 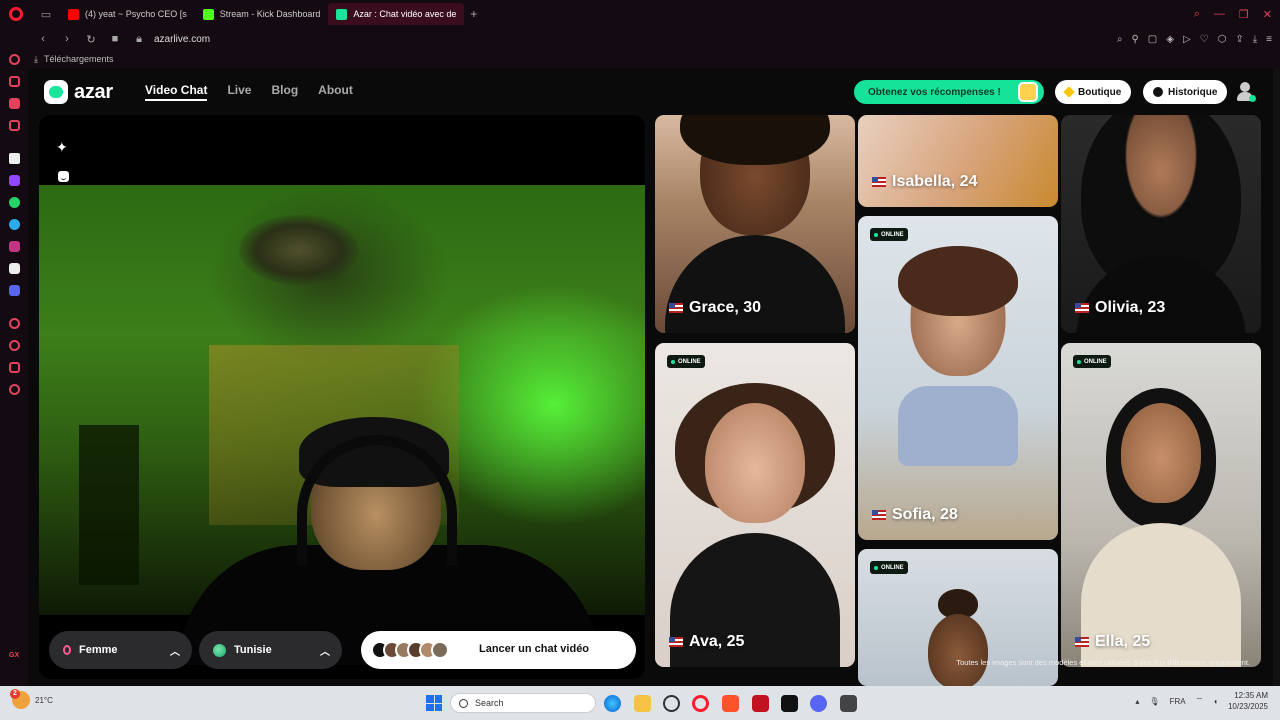 I want to click on new-tab-button: +, so click(x=473, y=14).